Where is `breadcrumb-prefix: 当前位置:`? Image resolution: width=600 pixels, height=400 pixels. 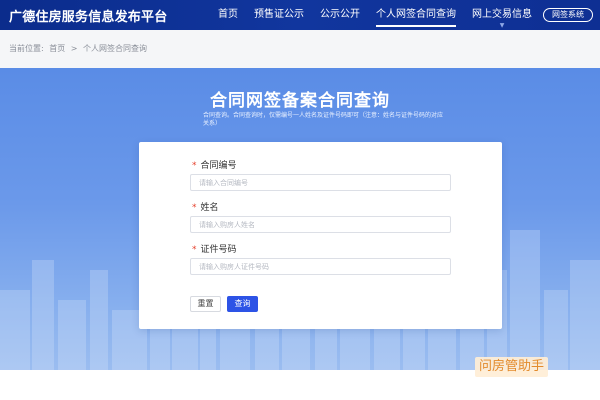 breadcrumb-prefix: 当前位置: is located at coordinates (26, 48).